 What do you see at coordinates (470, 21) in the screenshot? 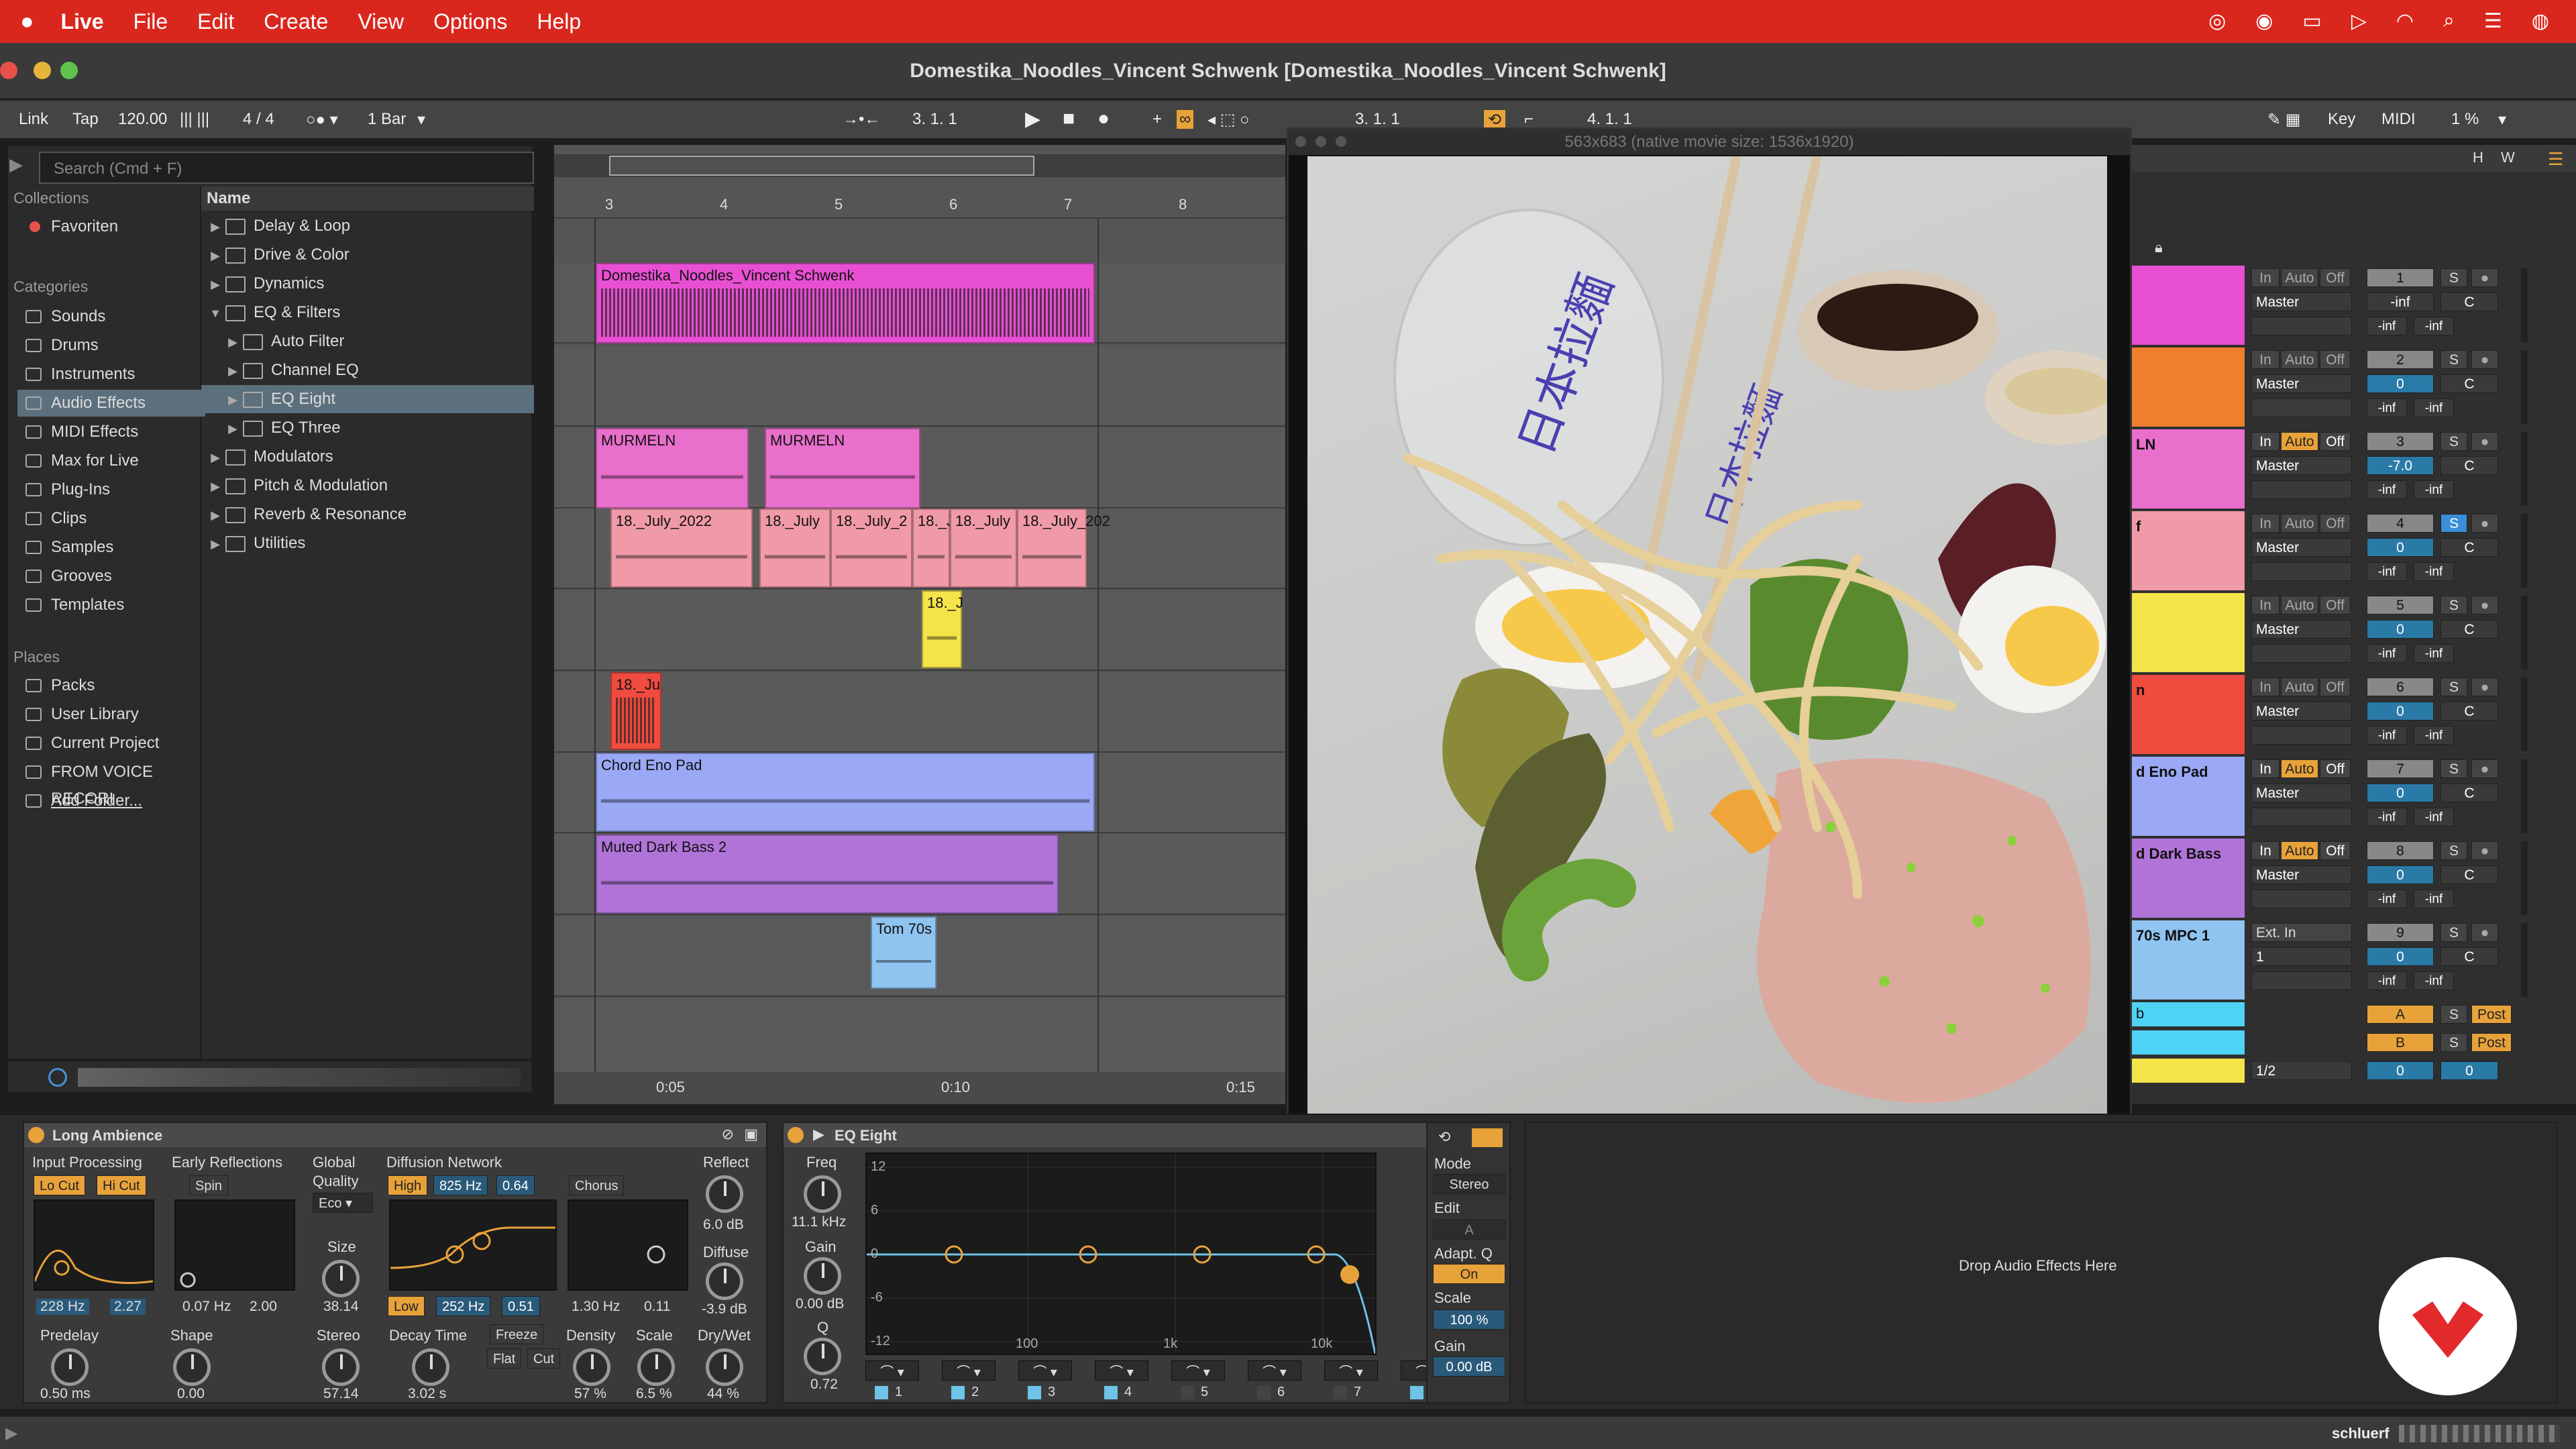
I see `menu-options: Options` at bounding box center [470, 21].